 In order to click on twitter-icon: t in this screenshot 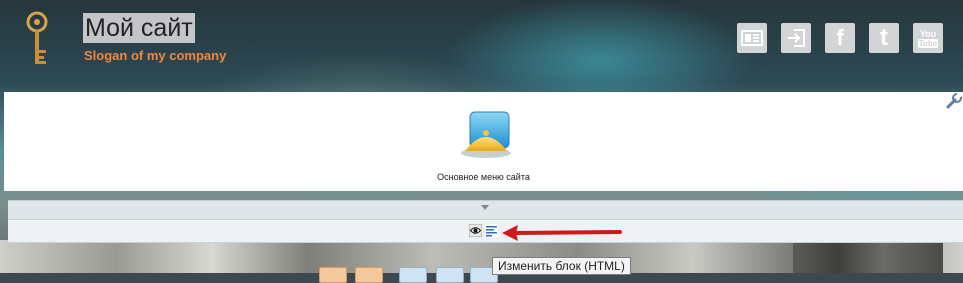, I will do `click(884, 38)`.